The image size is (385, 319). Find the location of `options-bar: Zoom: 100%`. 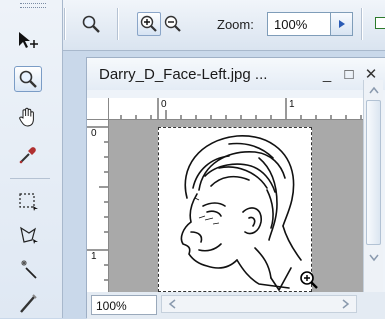

options-bar: Zoom: 100% is located at coordinates (224, 25).